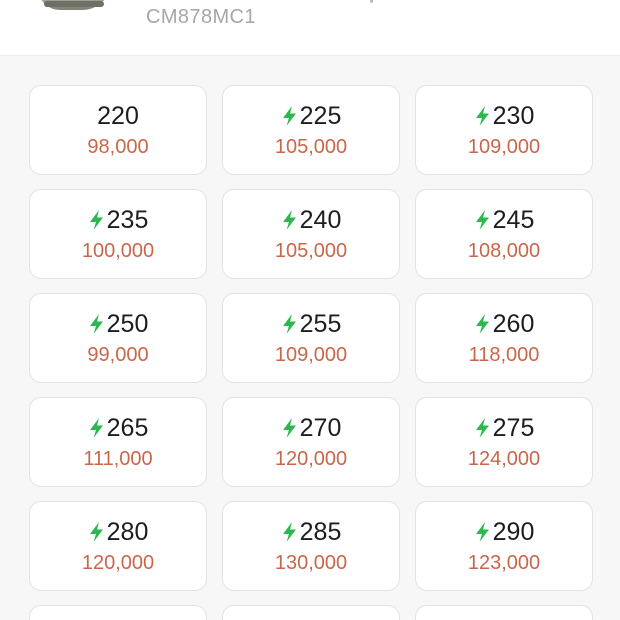  I want to click on size-option-card: 275 124,000, so click(504, 442).